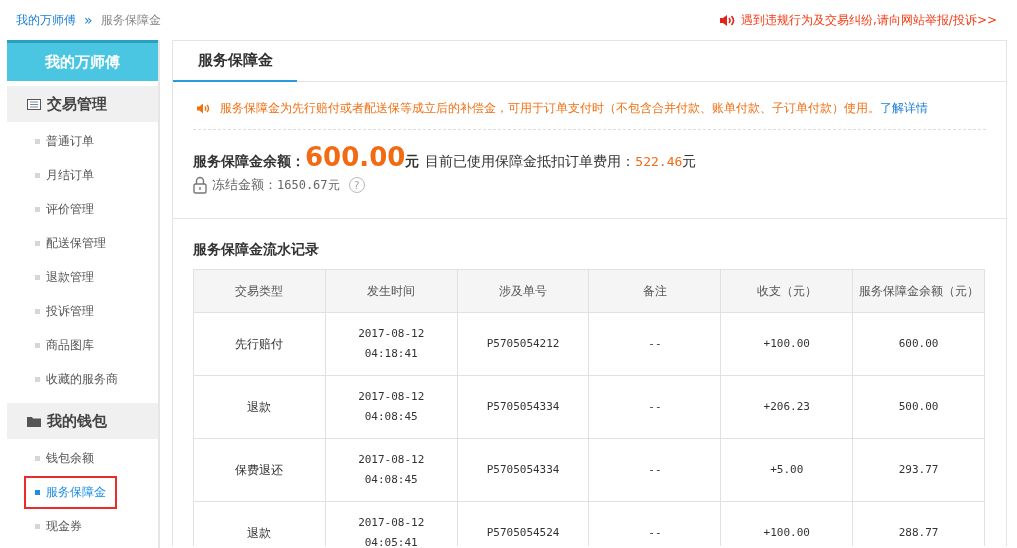 The height and width of the screenshot is (548, 1017). What do you see at coordinates (70, 209) in the screenshot?
I see `sidebar-item: 评价管理` at bounding box center [70, 209].